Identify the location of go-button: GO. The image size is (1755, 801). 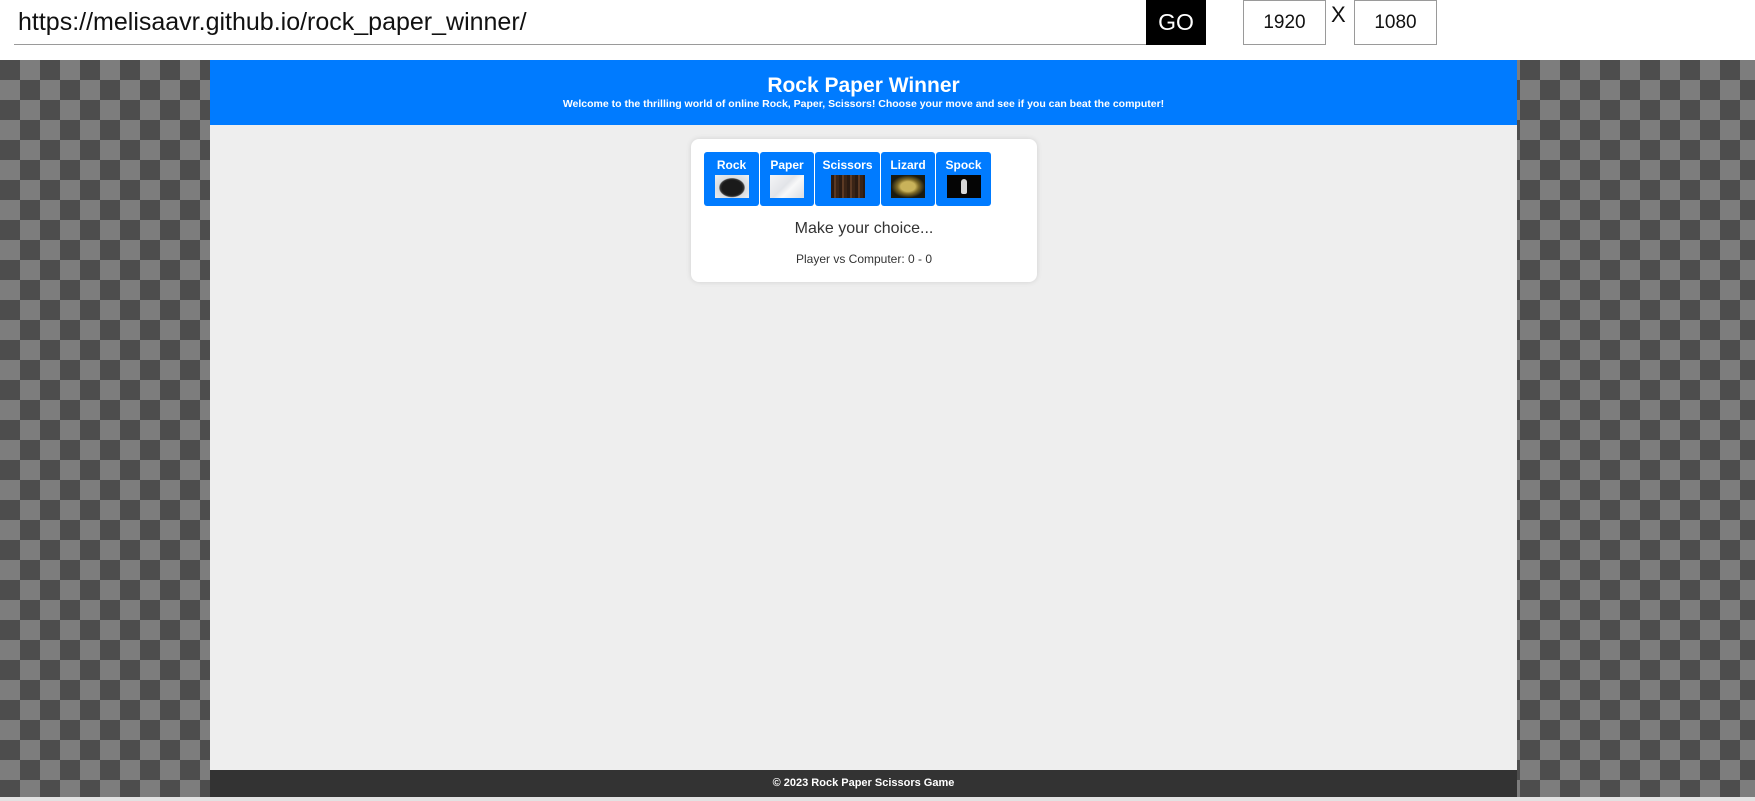
(1176, 22).